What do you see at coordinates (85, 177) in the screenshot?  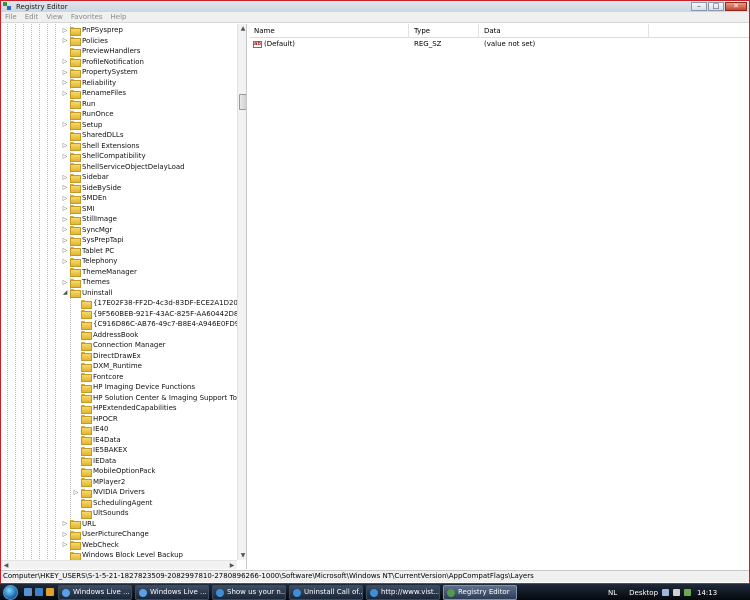 I see `tree-item: ▷ Sidebar` at bounding box center [85, 177].